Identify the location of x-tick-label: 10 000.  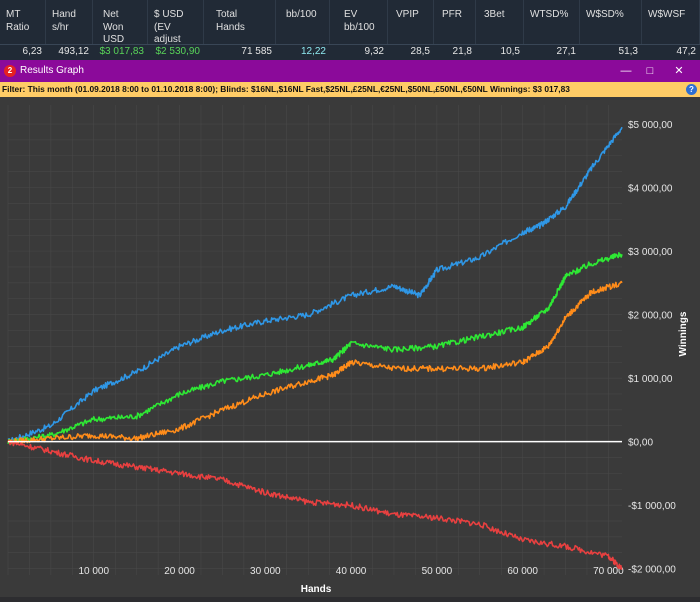
(93, 571).